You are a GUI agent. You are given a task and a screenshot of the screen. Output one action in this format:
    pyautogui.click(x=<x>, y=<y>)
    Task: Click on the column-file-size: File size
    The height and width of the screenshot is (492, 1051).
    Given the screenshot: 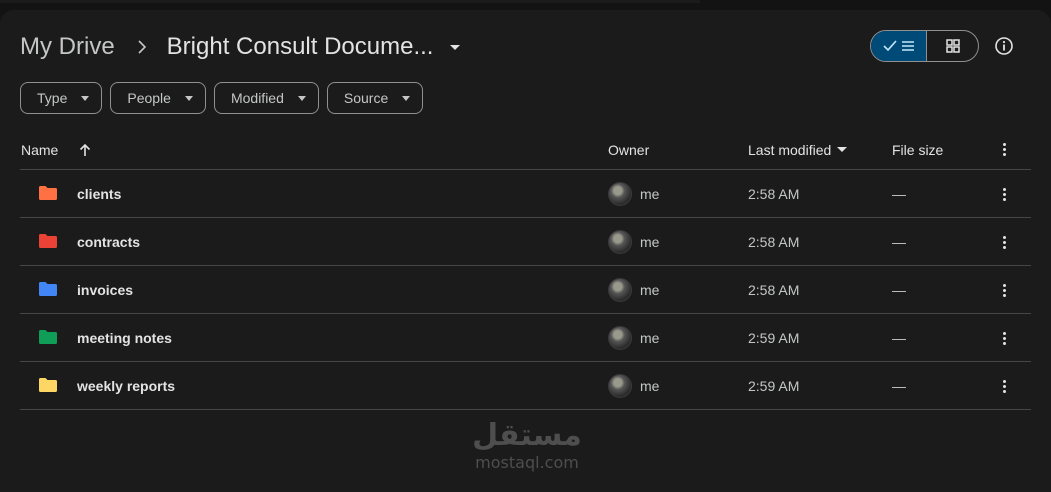 What is the action you would take?
    pyautogui.click(x=917, y=150)
    